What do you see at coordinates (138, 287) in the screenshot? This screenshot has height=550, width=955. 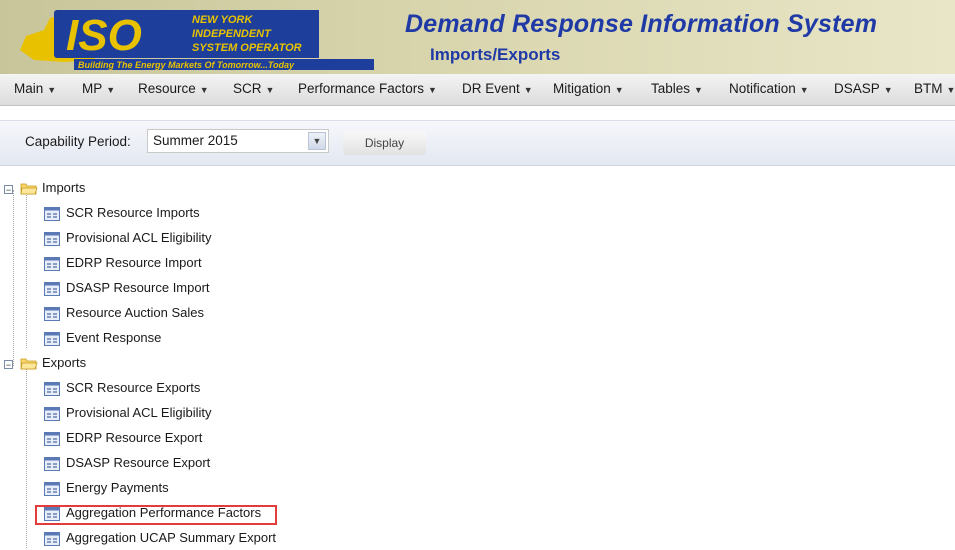 I see `tree-item-label: DSASP Resource Import` at bounding box center [138, 287].